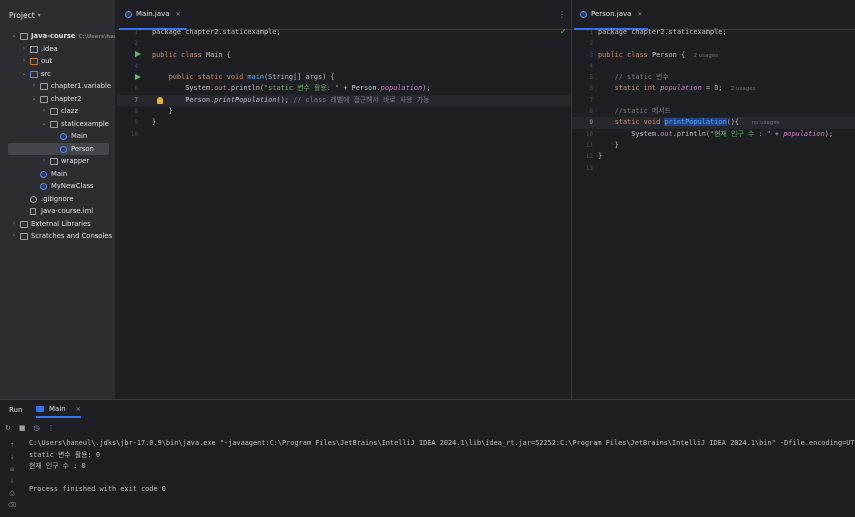  I want to click on tab-label: Person.java, so click(611, 14).